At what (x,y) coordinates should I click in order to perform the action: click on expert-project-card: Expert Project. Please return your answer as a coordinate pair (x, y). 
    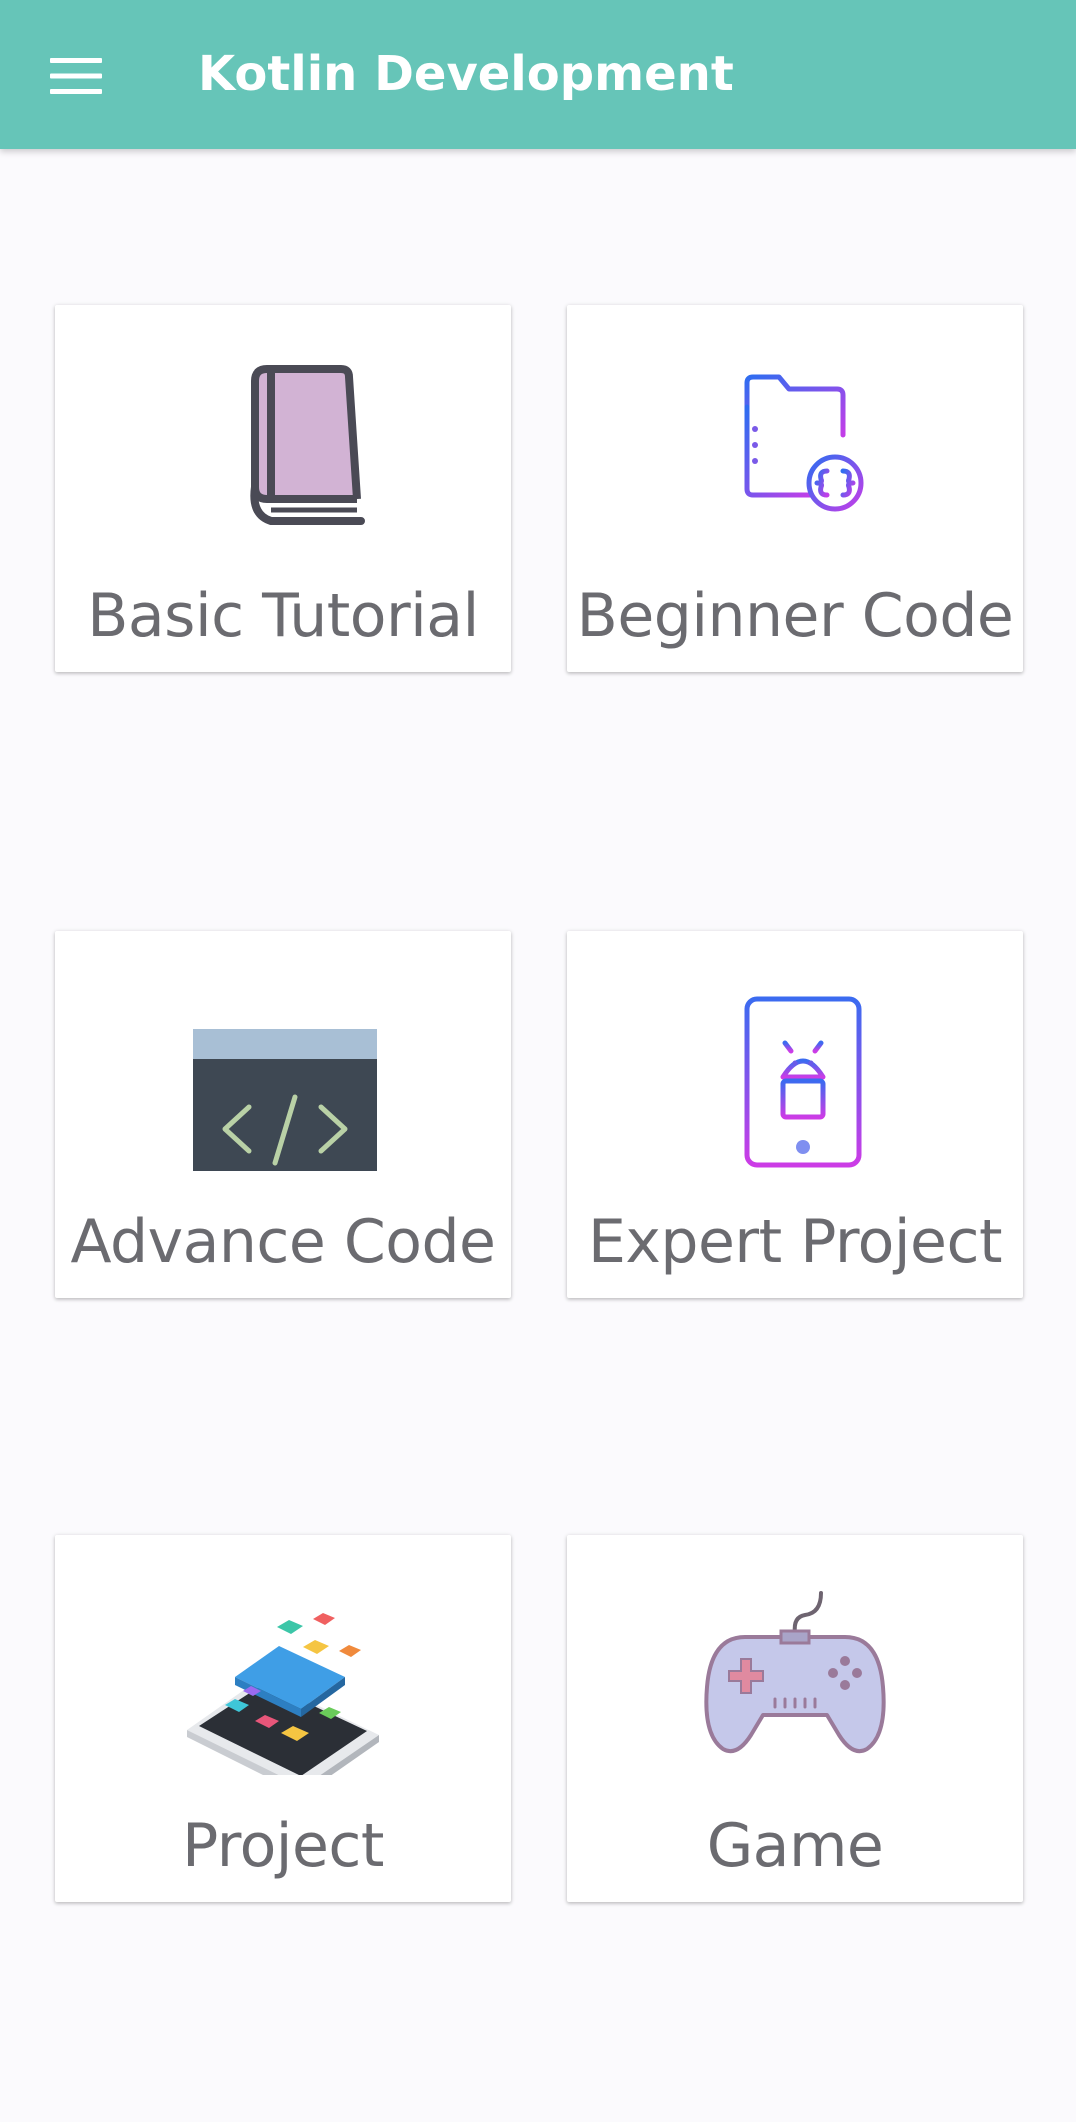
    Looking at the image, I should click on (795, 1114).